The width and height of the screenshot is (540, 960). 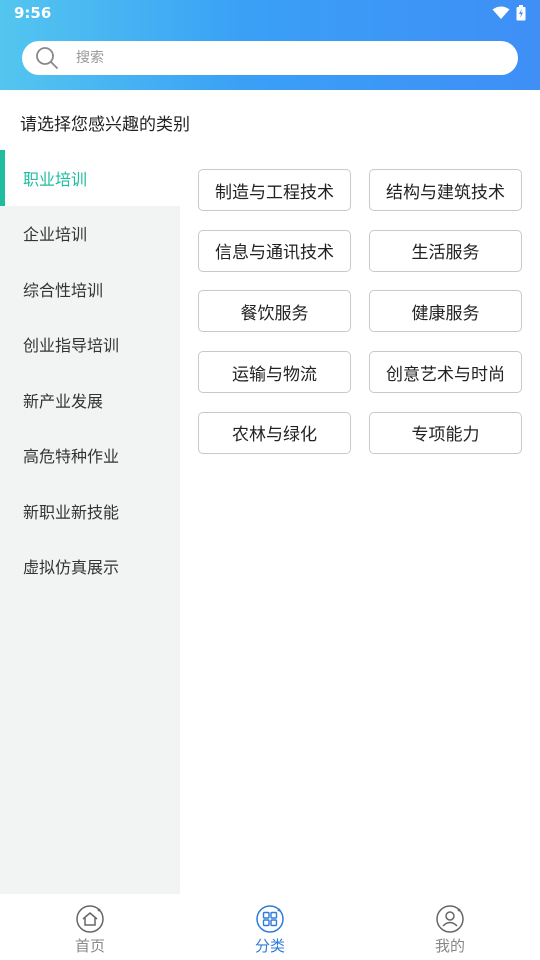 What do you see at coordinates (445, 372) in the screenshot?
I see `category-tag: 创意艺术与时尚` at bounding box center [445, 372].